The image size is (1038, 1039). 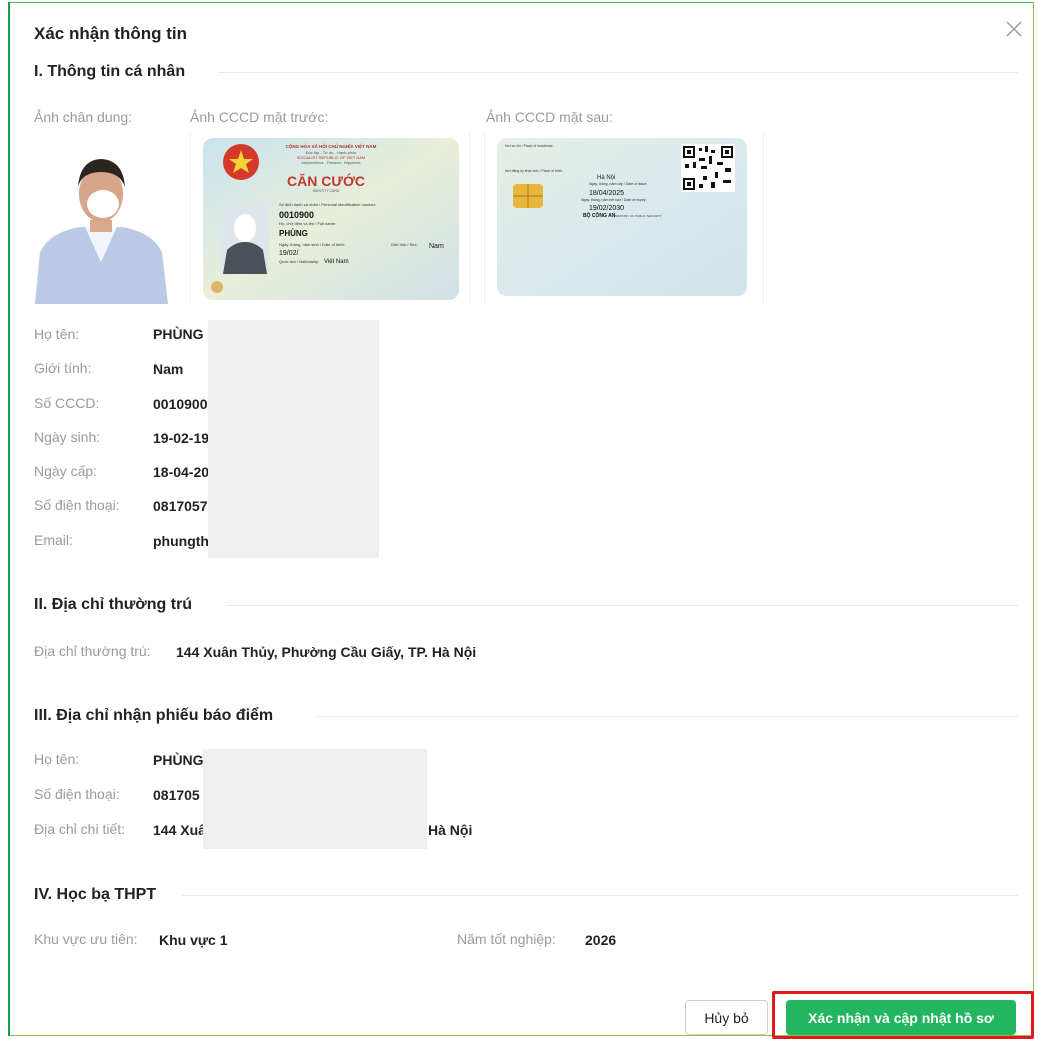 What do you see at coordinates (903, 1015) in the screenshot?
I see `highlight-box` at bounding box center [903, 1015].